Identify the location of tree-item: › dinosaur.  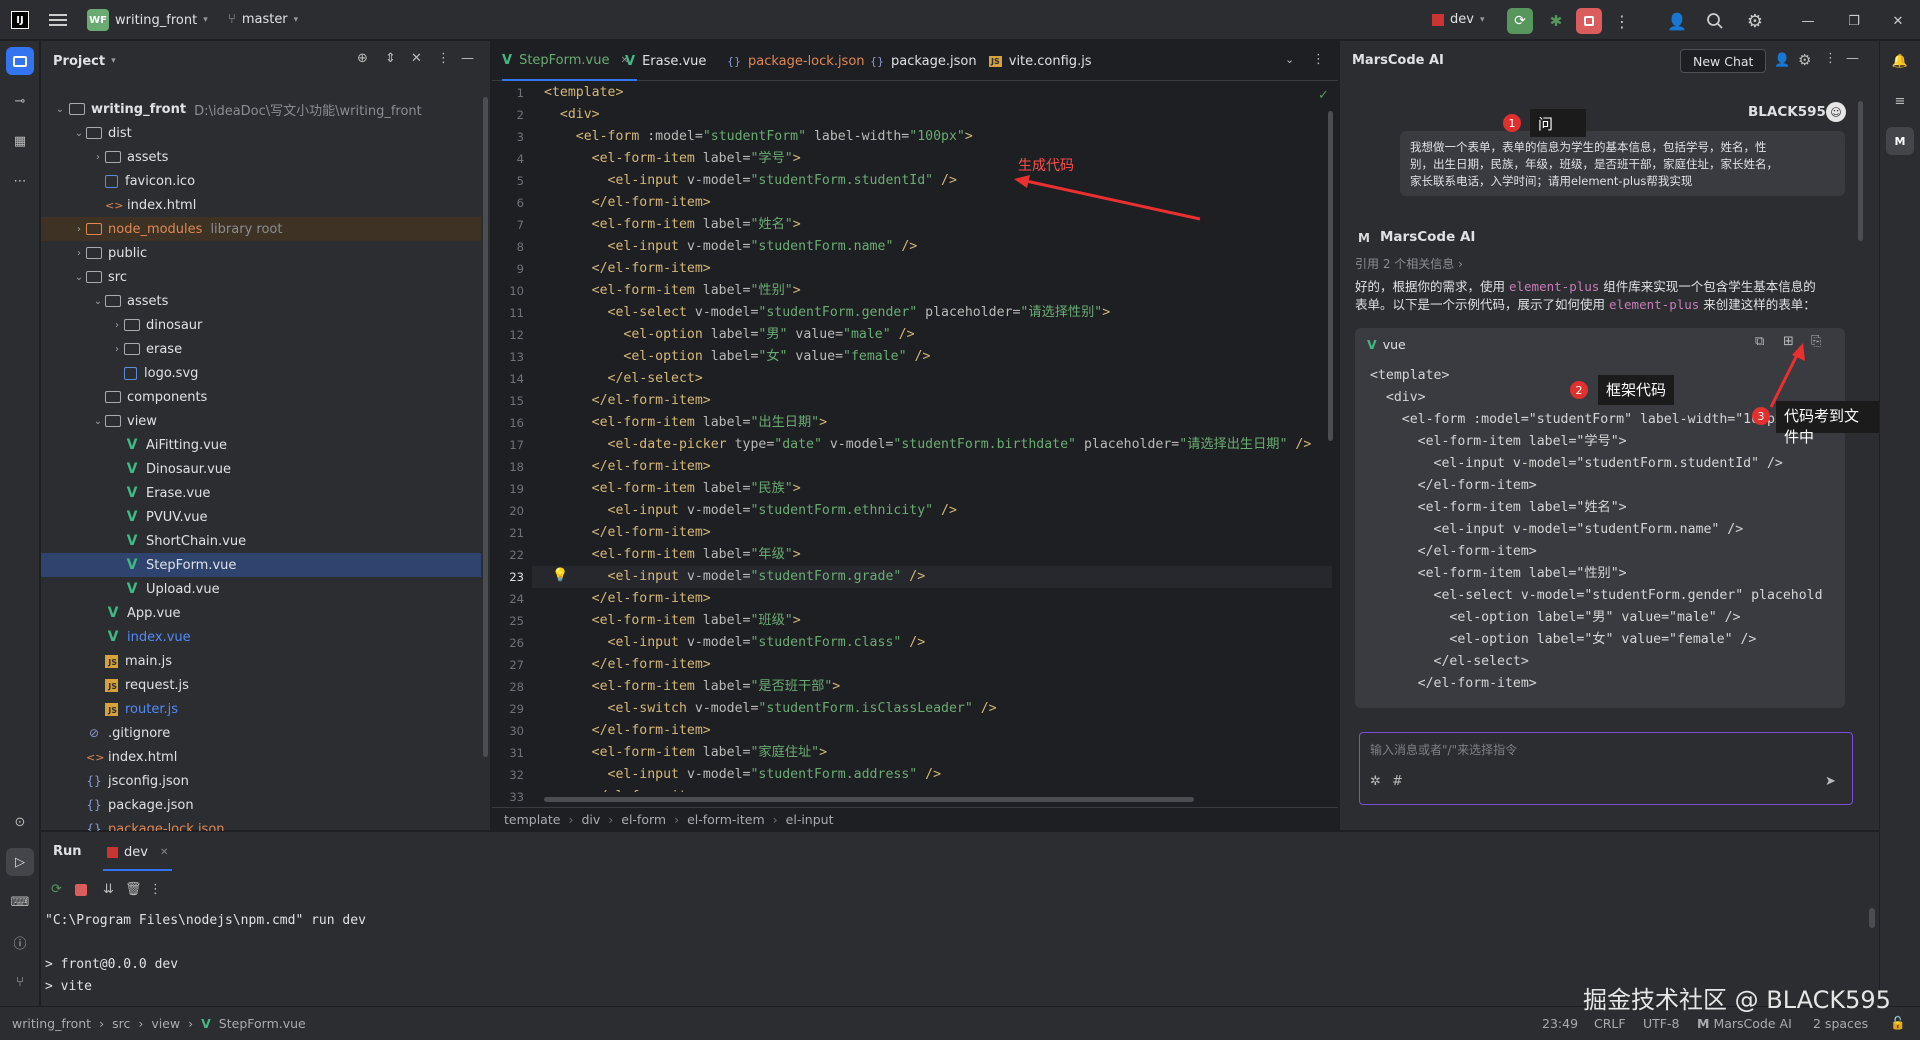
(261, 325).